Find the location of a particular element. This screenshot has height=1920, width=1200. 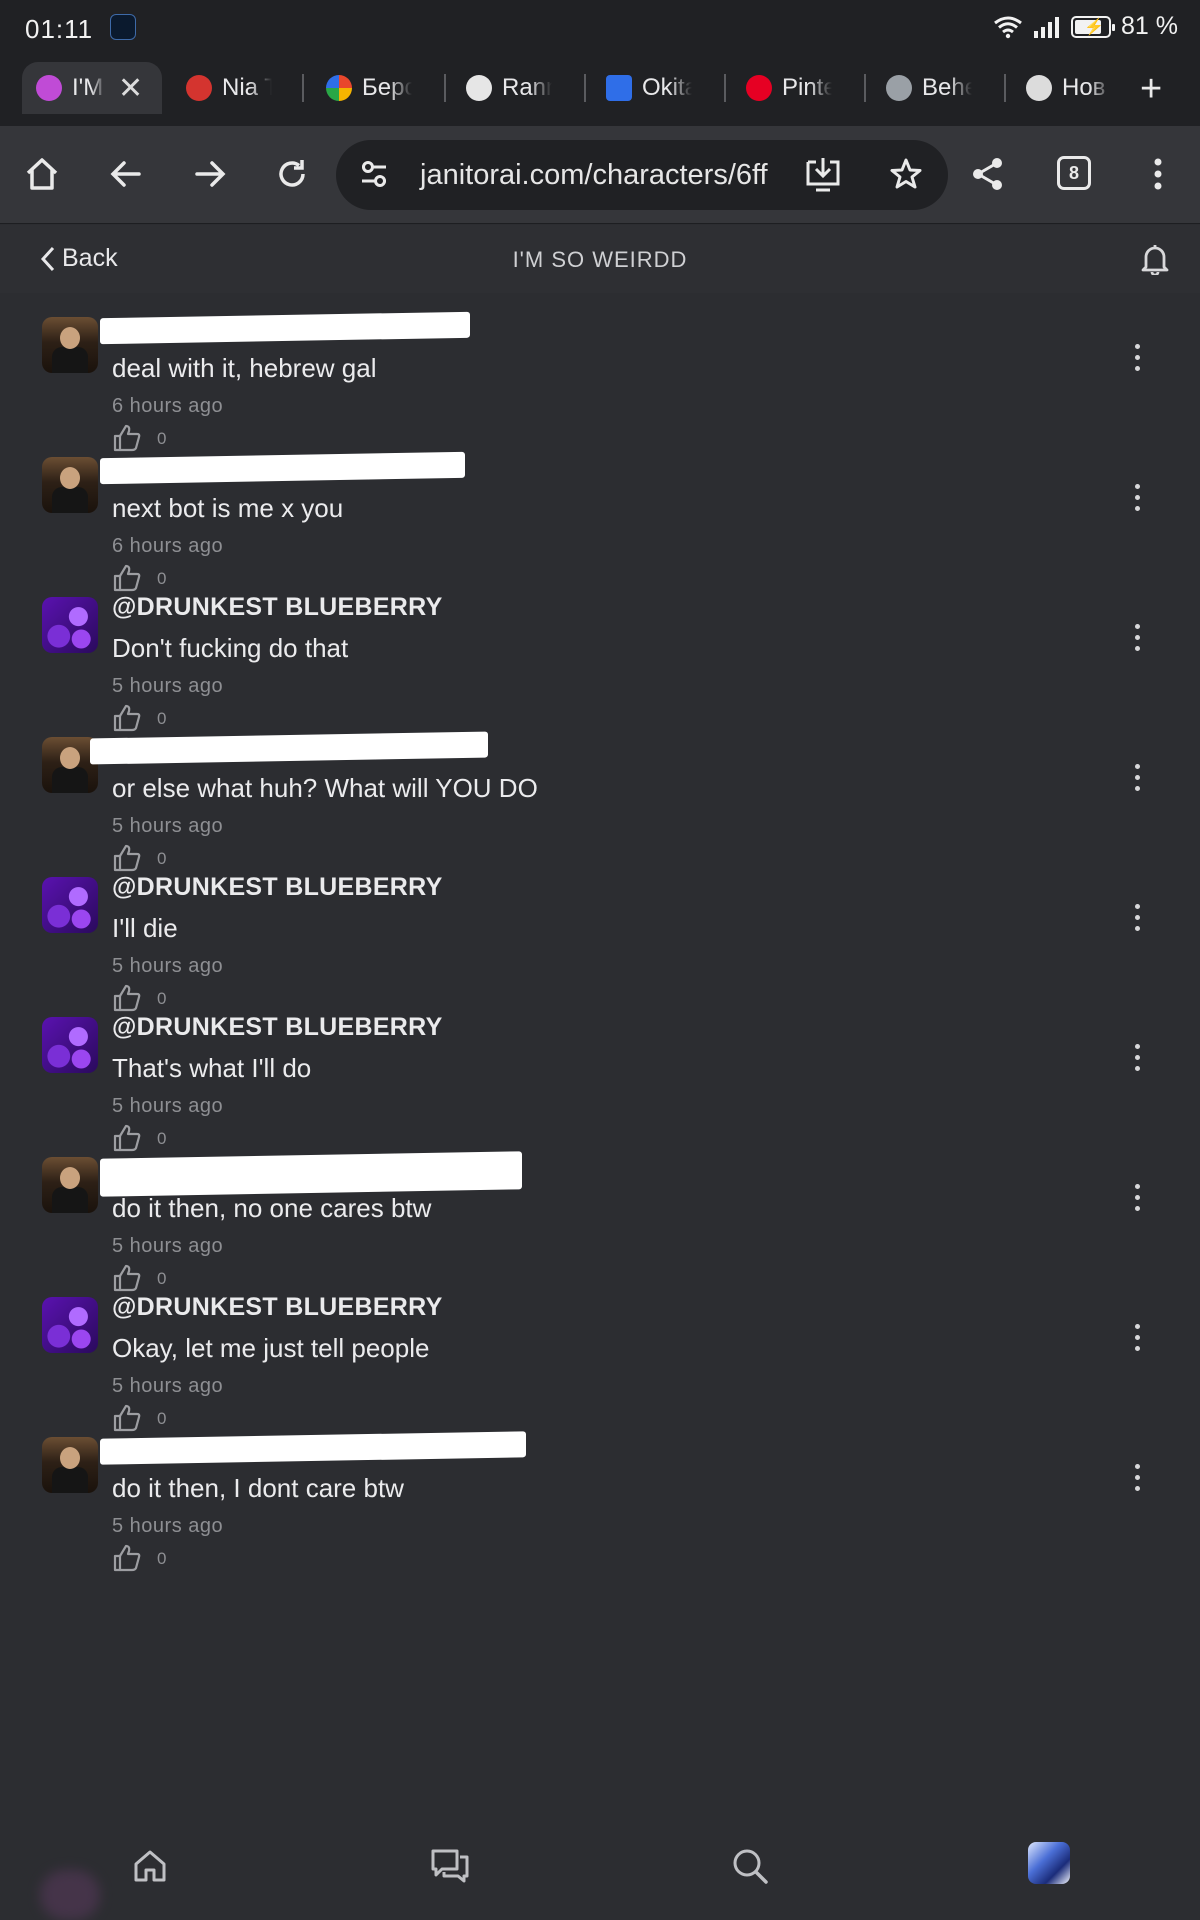

dragon-favicon-icon is located at coordinates (899, 88).